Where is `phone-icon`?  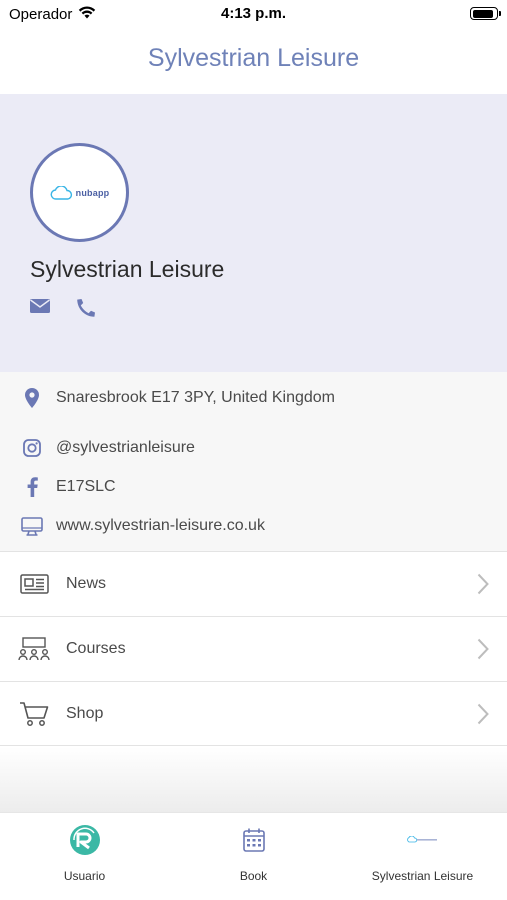
phone-icon is located at coordinates (86, 310).